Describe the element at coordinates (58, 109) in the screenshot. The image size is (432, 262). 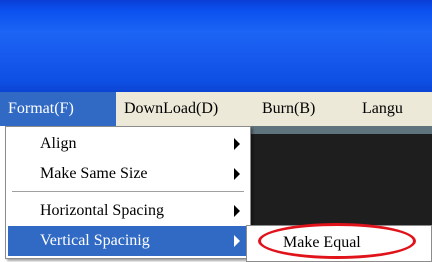
I see `menu-format: Format(F)` at that location.